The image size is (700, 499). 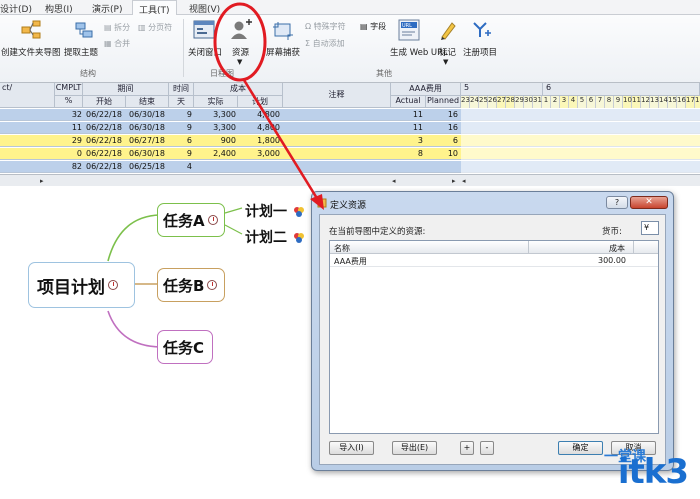 I want to click on cell-aaa-actual: 8, so click(x=407, y=153).